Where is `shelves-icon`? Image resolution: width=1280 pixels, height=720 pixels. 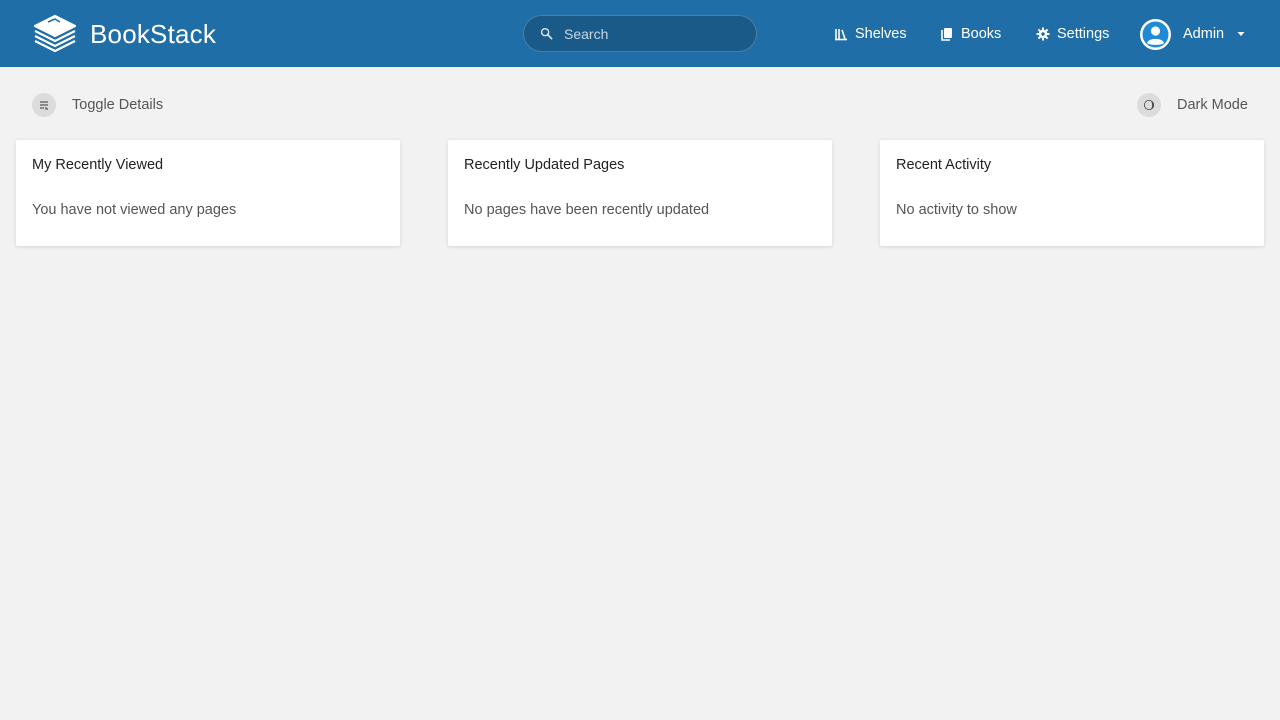
shelves-icon is located at coordinates (841, 35).